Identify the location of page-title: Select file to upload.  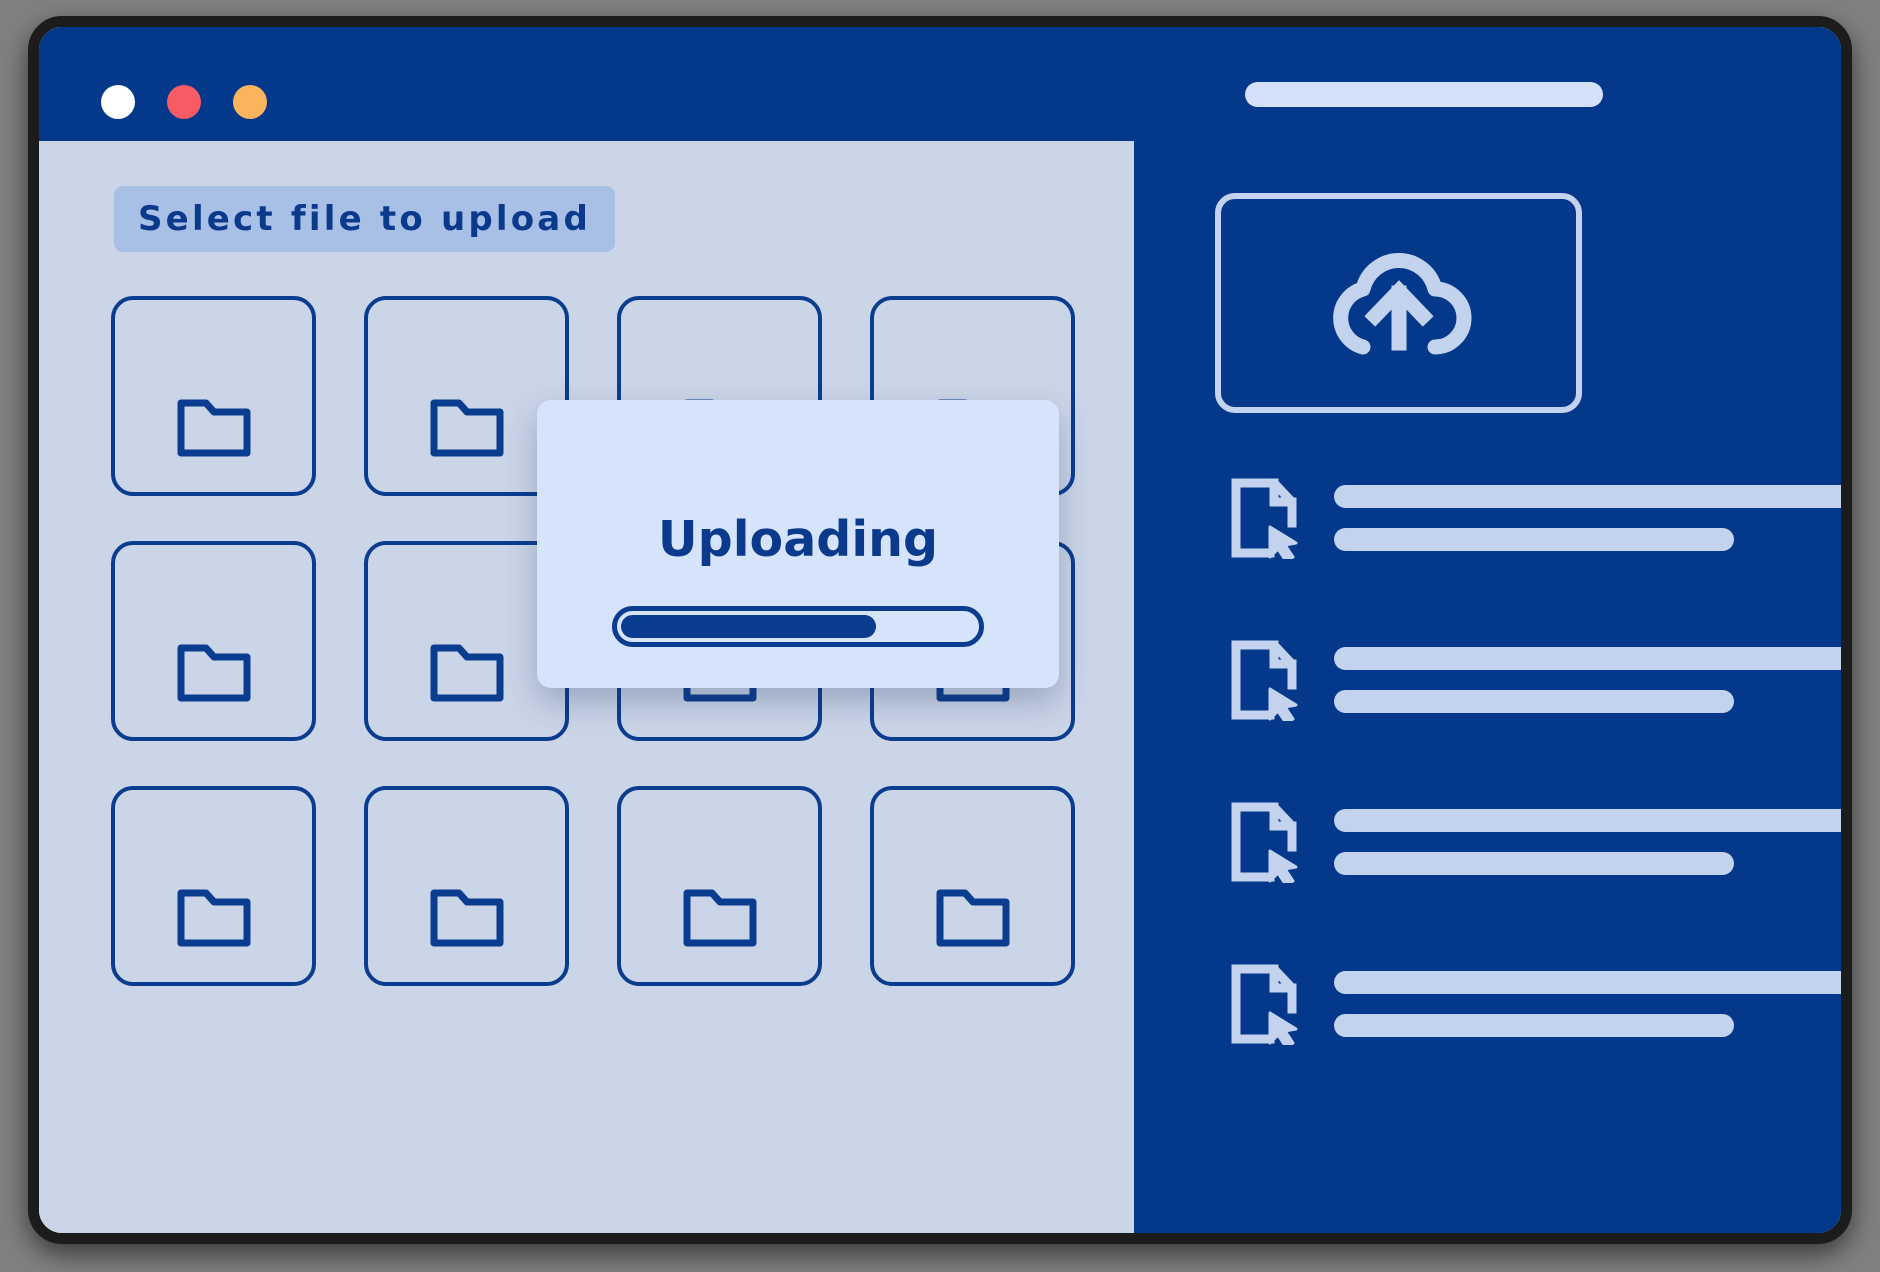
(364, 219).